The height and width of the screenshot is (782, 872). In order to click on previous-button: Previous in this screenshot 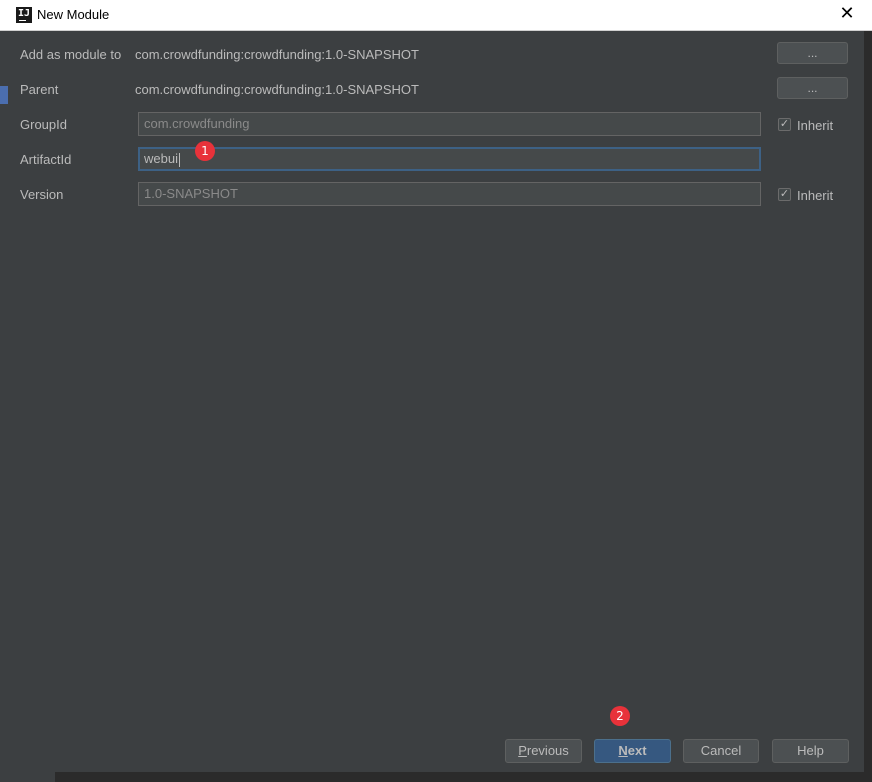, I will do `click(543, 751)`.